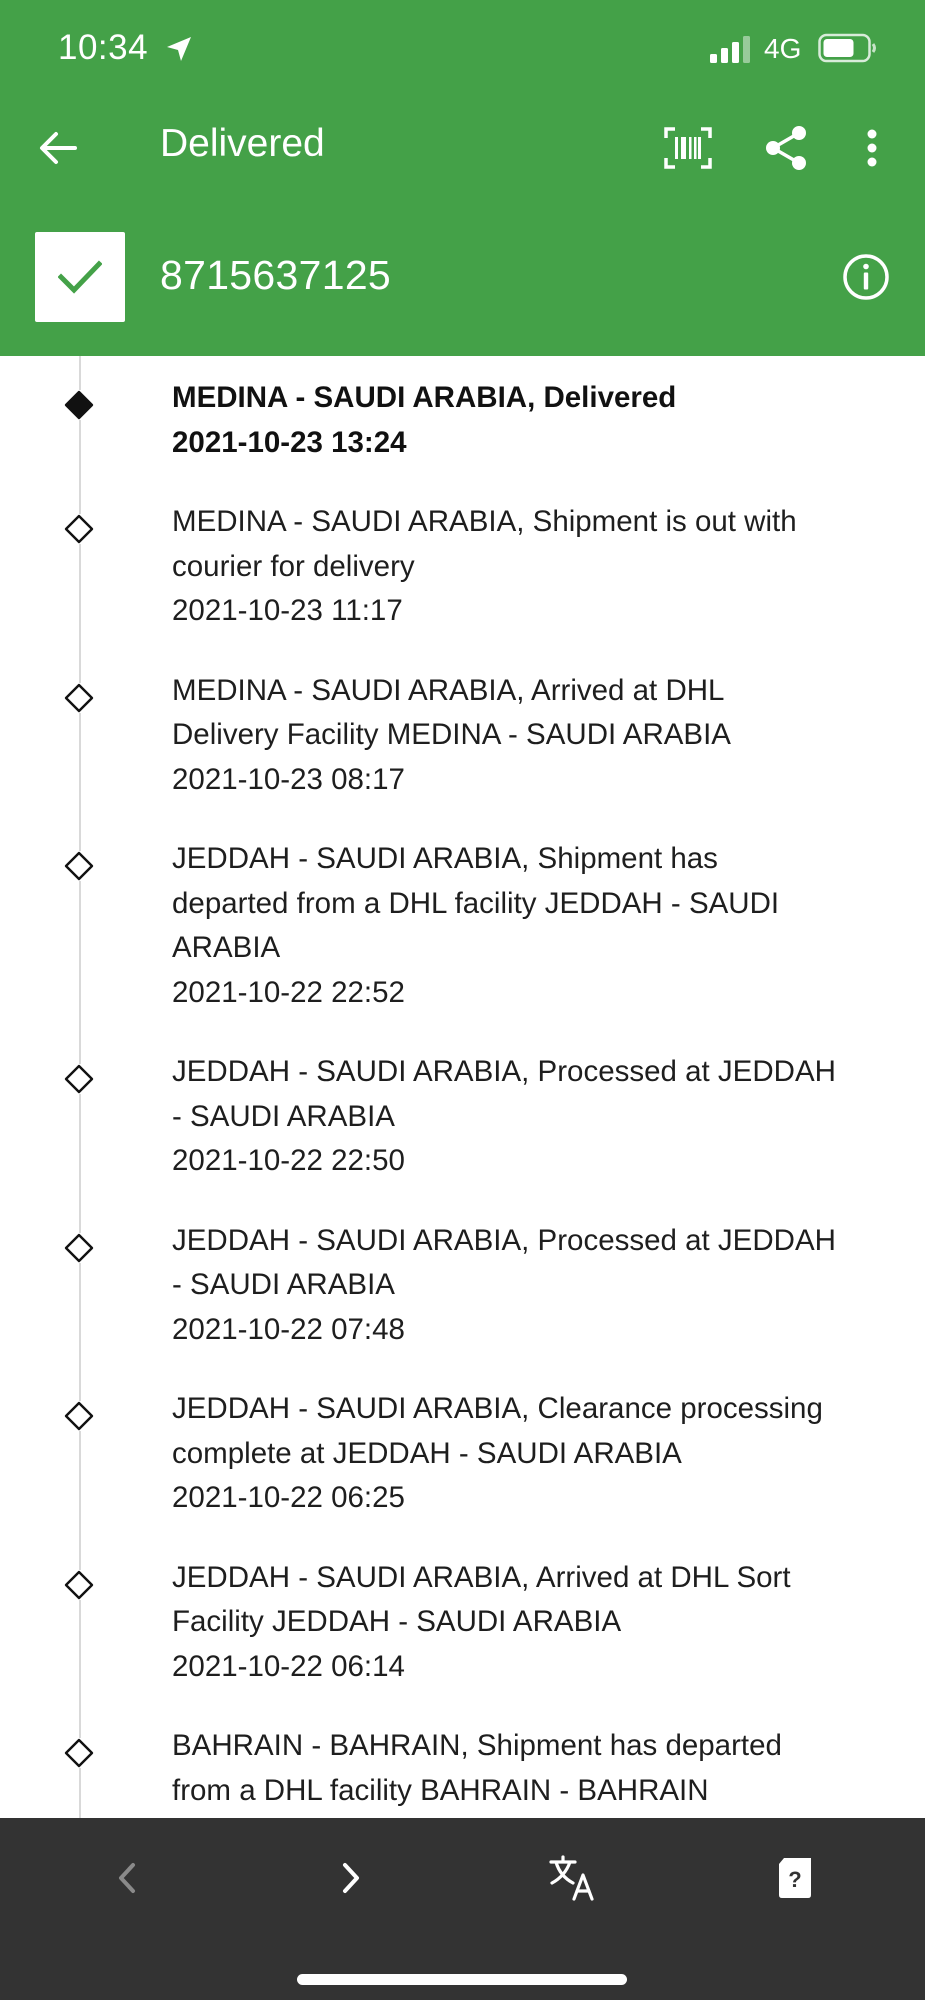 The height and width of the screenshot is (2000, 925). I want to click on barcode-icon, so click(688, 148).